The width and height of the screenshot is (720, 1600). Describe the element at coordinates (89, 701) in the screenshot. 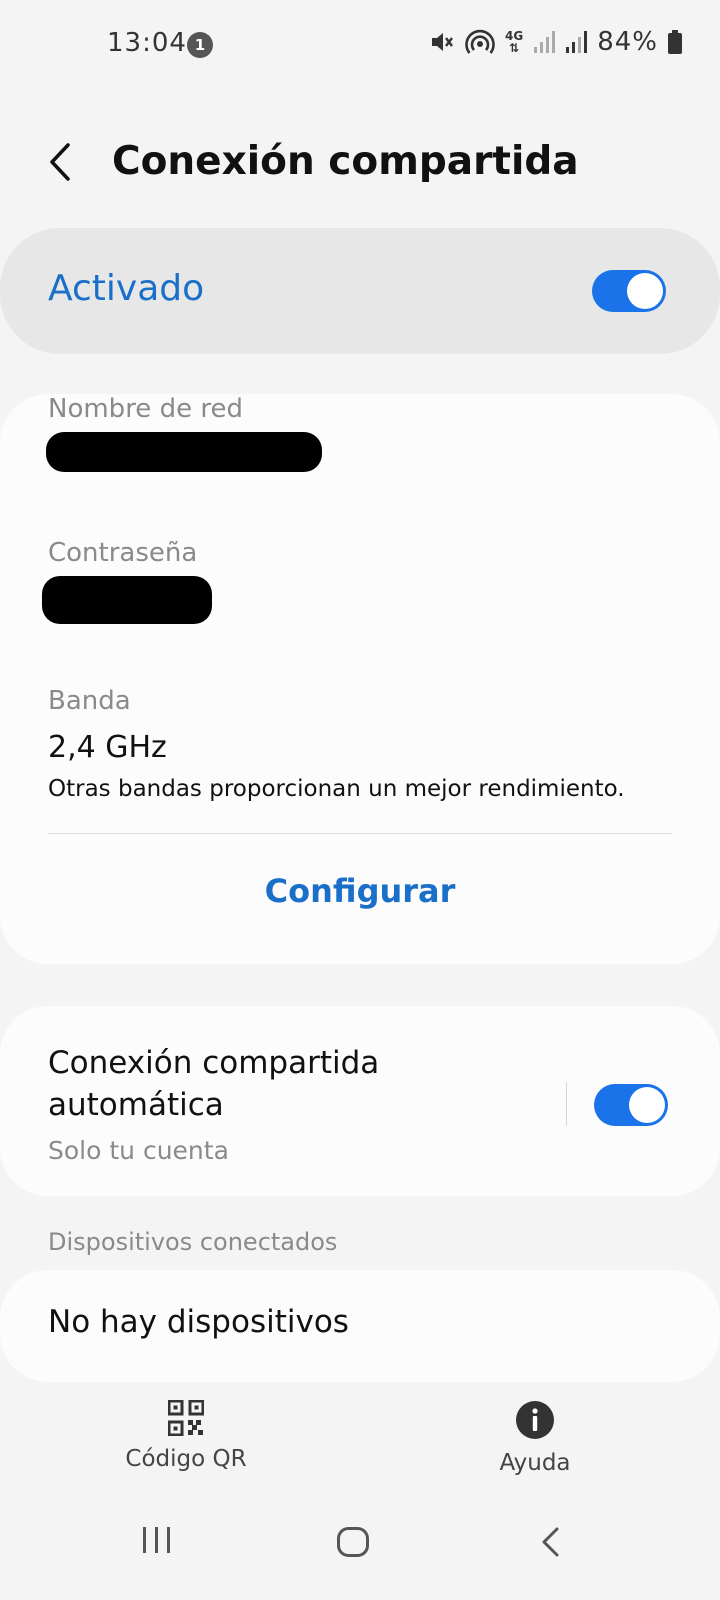

I see `band-label: Banda` at that location.